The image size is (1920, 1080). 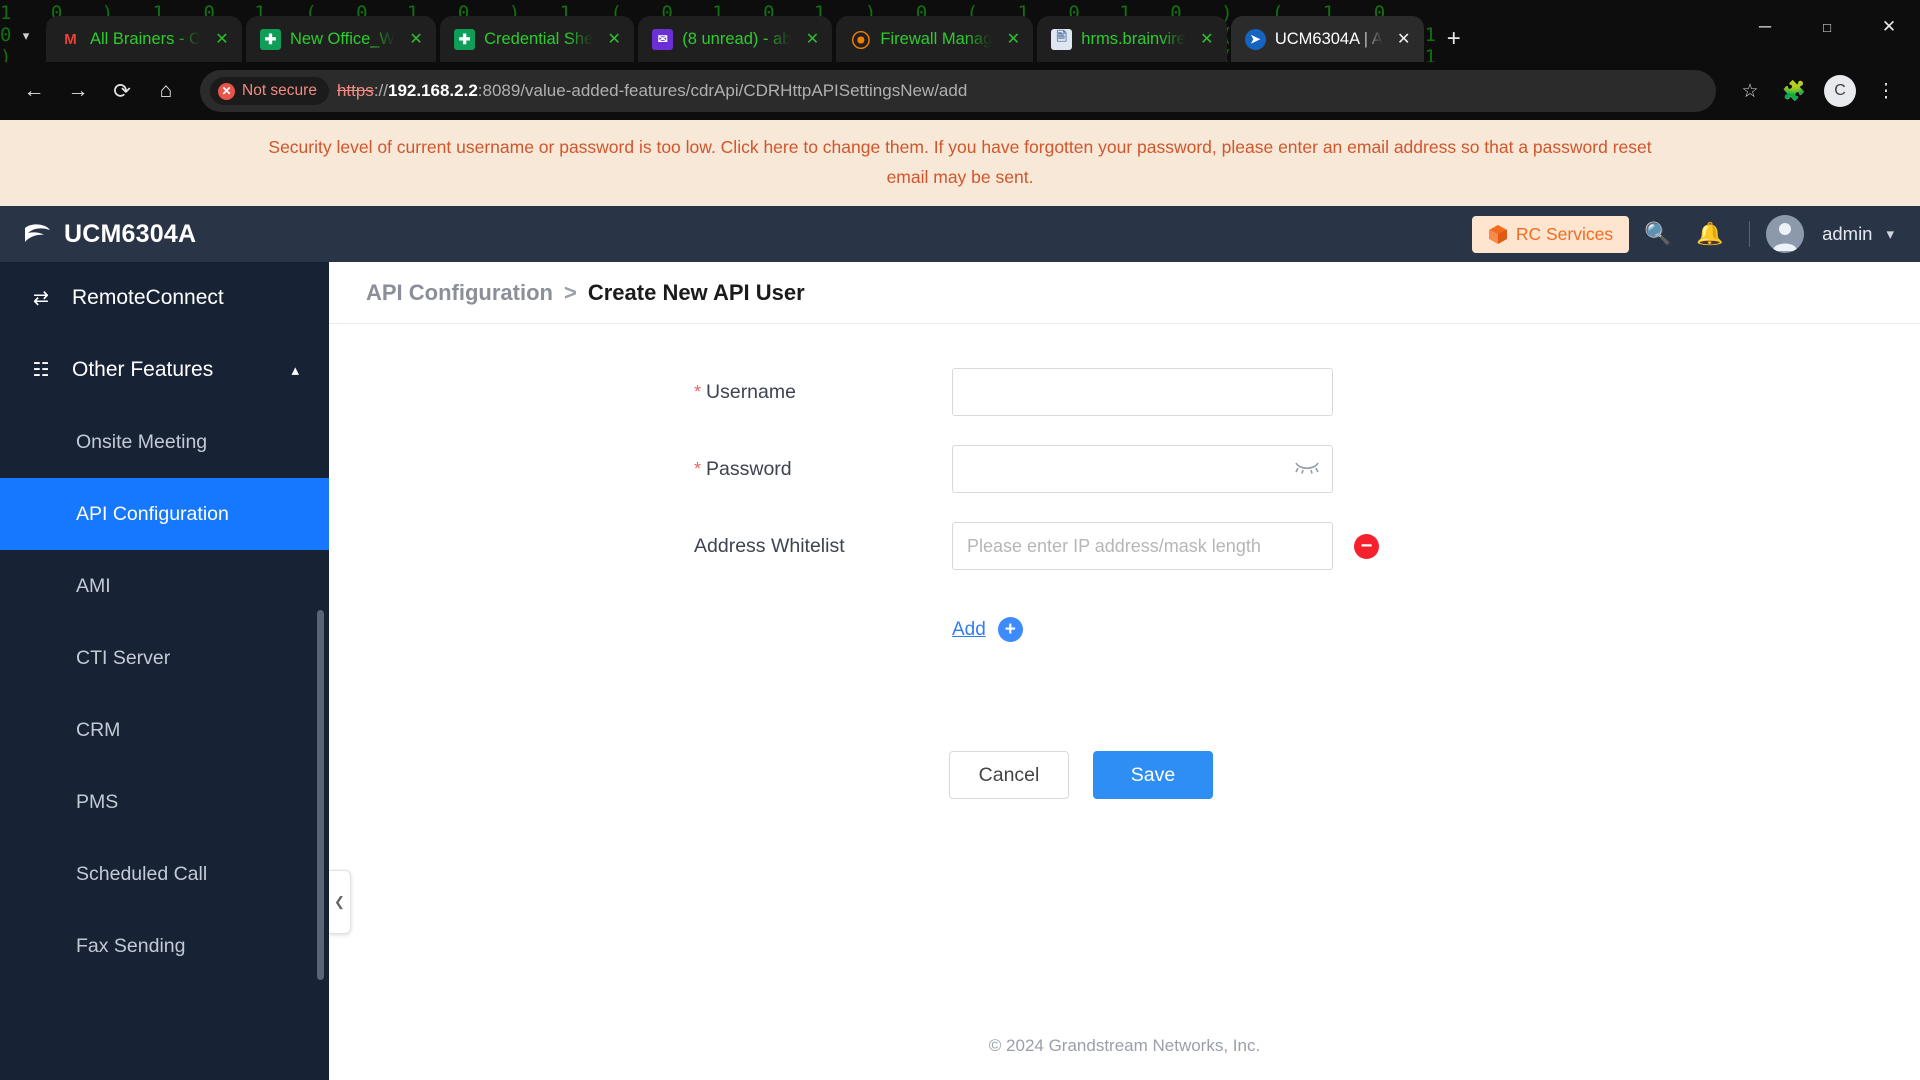 I want to click on star-icon: ☆, so click(x=1750, y=91).